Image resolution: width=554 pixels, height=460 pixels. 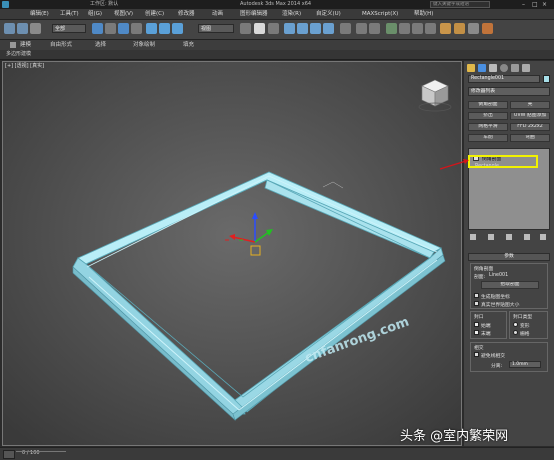 What do you see at coordinates (97, 28) in the screenshot?
I see `select-object-icon` at bounding box center [97, 28].